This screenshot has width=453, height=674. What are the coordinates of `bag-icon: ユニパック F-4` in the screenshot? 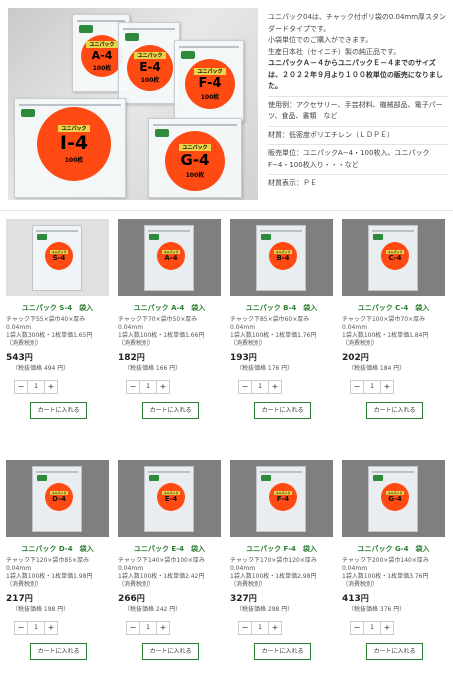 It's located at (281, 499).